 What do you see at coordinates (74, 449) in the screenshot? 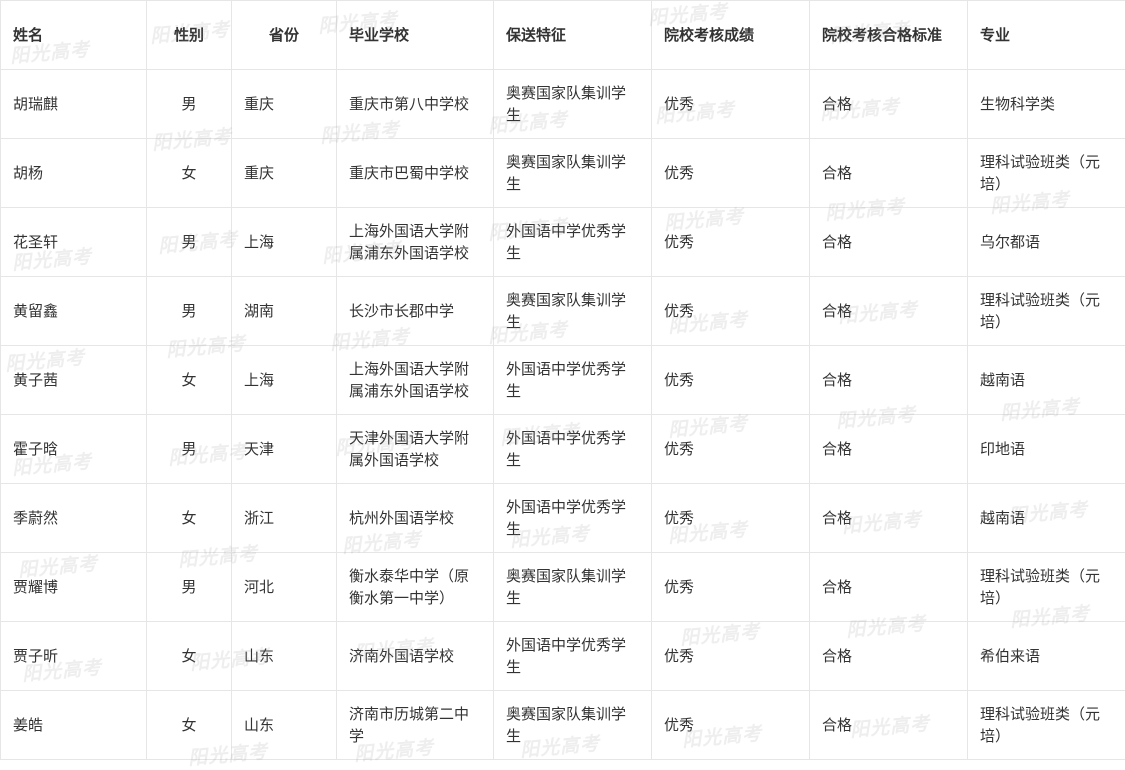
I see `cell-name: 霍子晗` at bounding box center [74, 449].